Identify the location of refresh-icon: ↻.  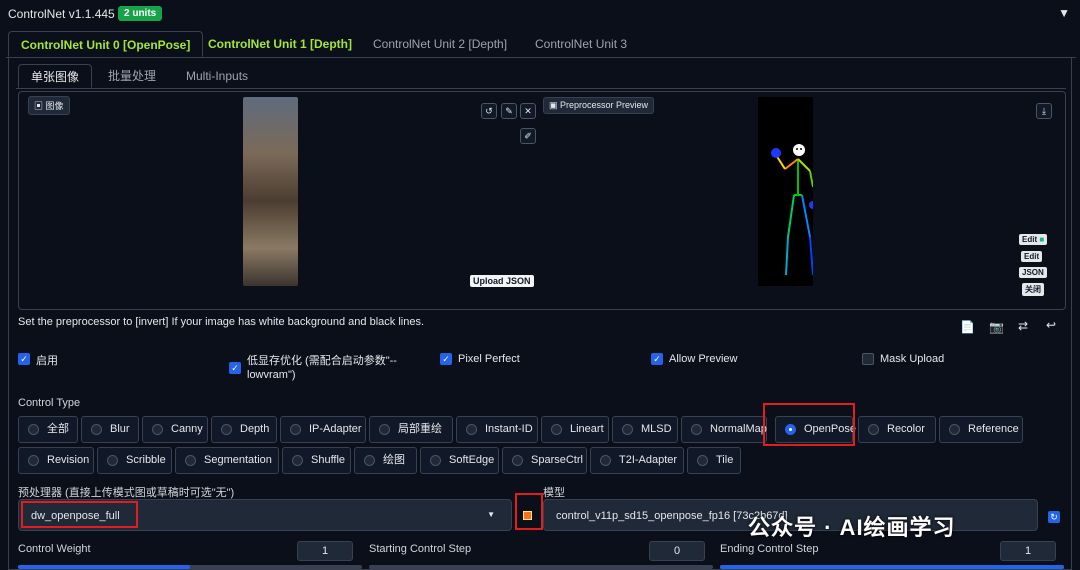
(1054, 517).